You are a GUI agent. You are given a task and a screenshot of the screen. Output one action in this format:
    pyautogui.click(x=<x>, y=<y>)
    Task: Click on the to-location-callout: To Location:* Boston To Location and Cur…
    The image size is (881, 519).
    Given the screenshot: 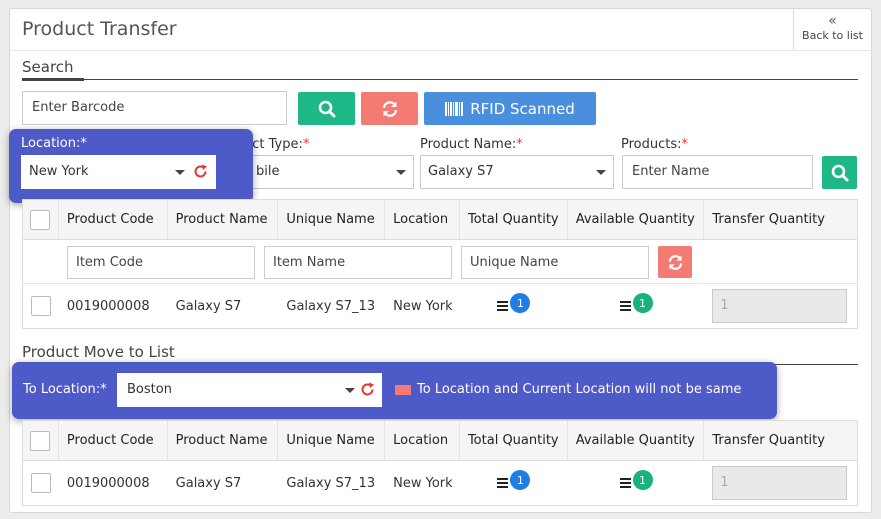 What is the action you would take?
    pyautogui.click(x=394, y=390)
    